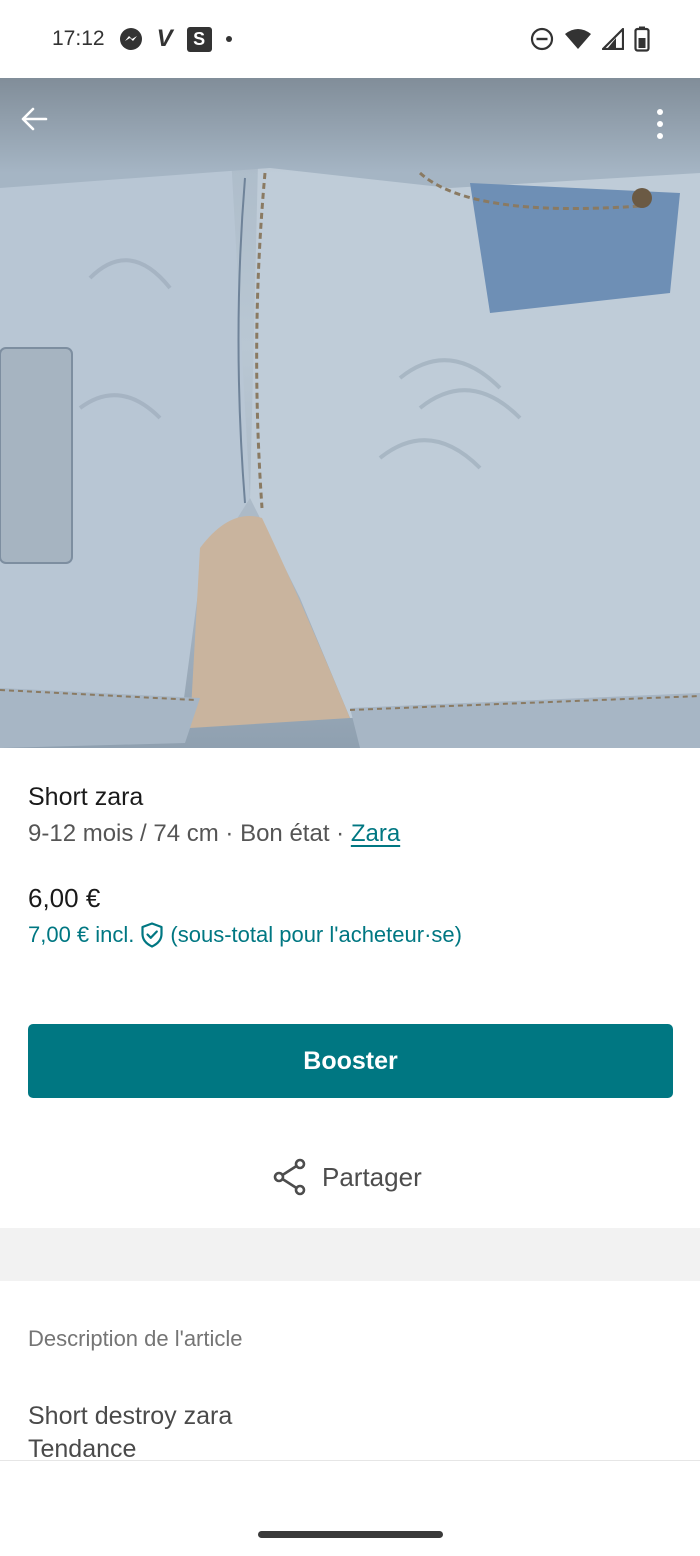  Describe the element at coordinates (130, 1416) in the screenshot. I see `description-line: Short destroy zara` at that location.